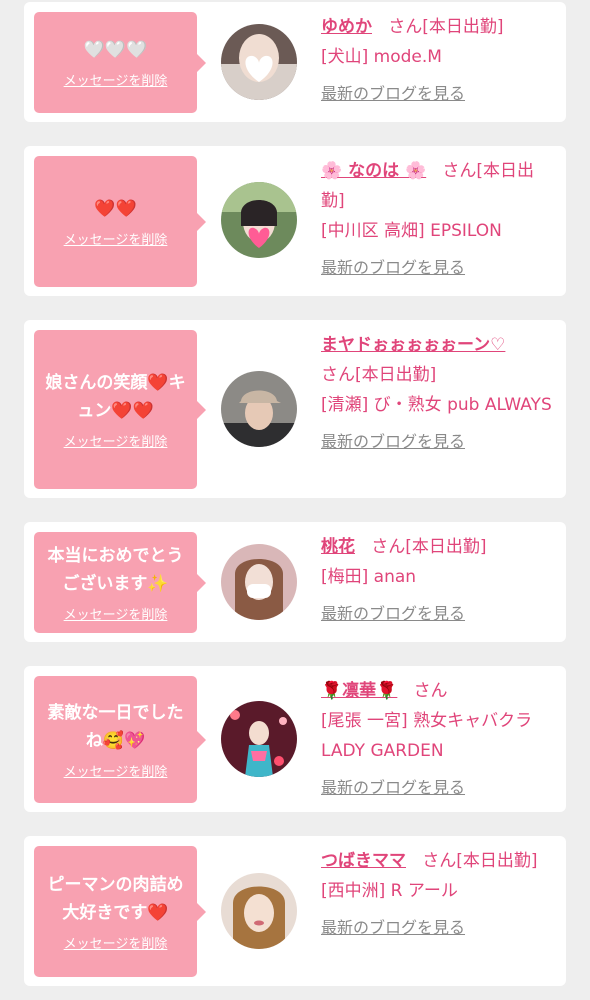  I want to click on shop-info: [尾張 一宮] 熟女キャバクラ LADY GARDEN, so click(427, 736).